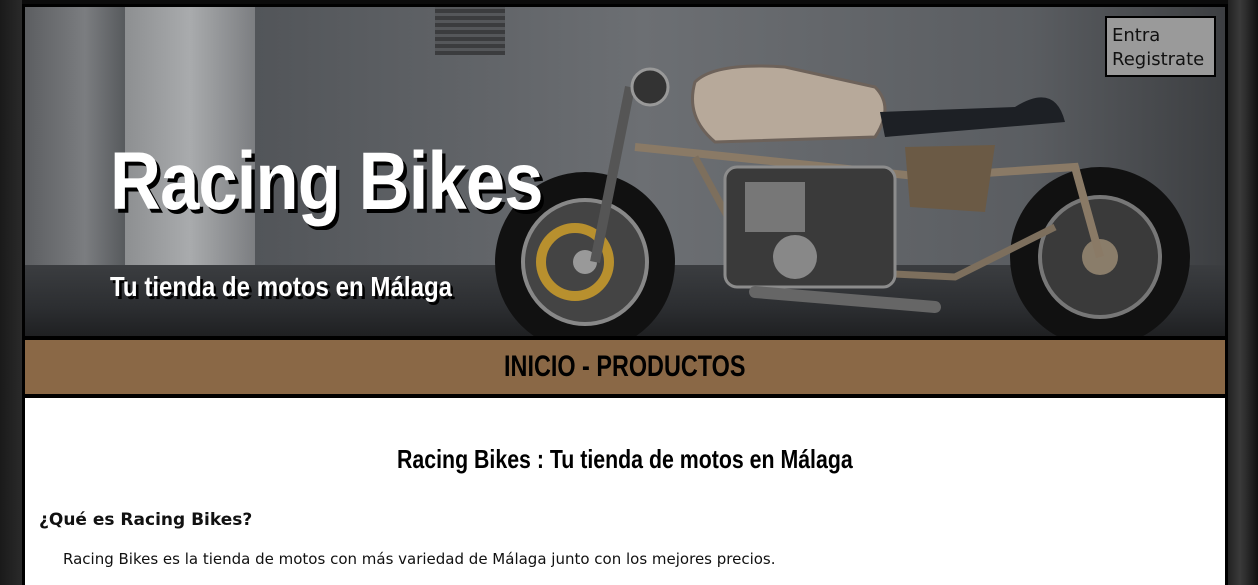  What do you see at coordinates (1243, 292) in the screenshot?
I see `page-background-right` at bounding box center [1243, 292].